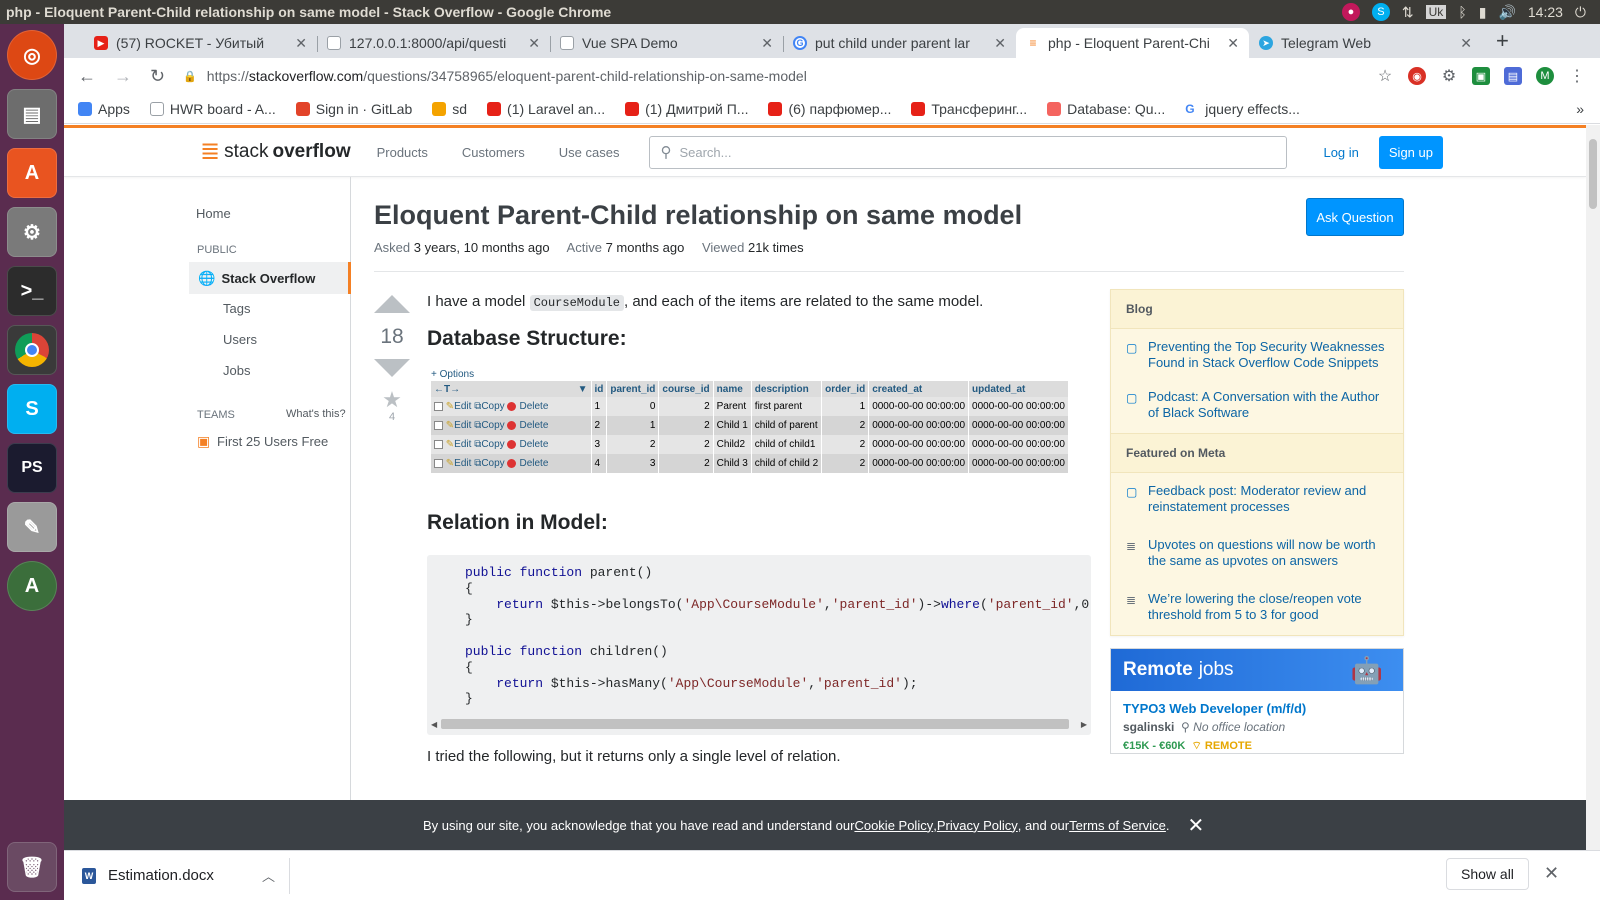  I want to click on bookmark-sd: sd, so click(449, 109).